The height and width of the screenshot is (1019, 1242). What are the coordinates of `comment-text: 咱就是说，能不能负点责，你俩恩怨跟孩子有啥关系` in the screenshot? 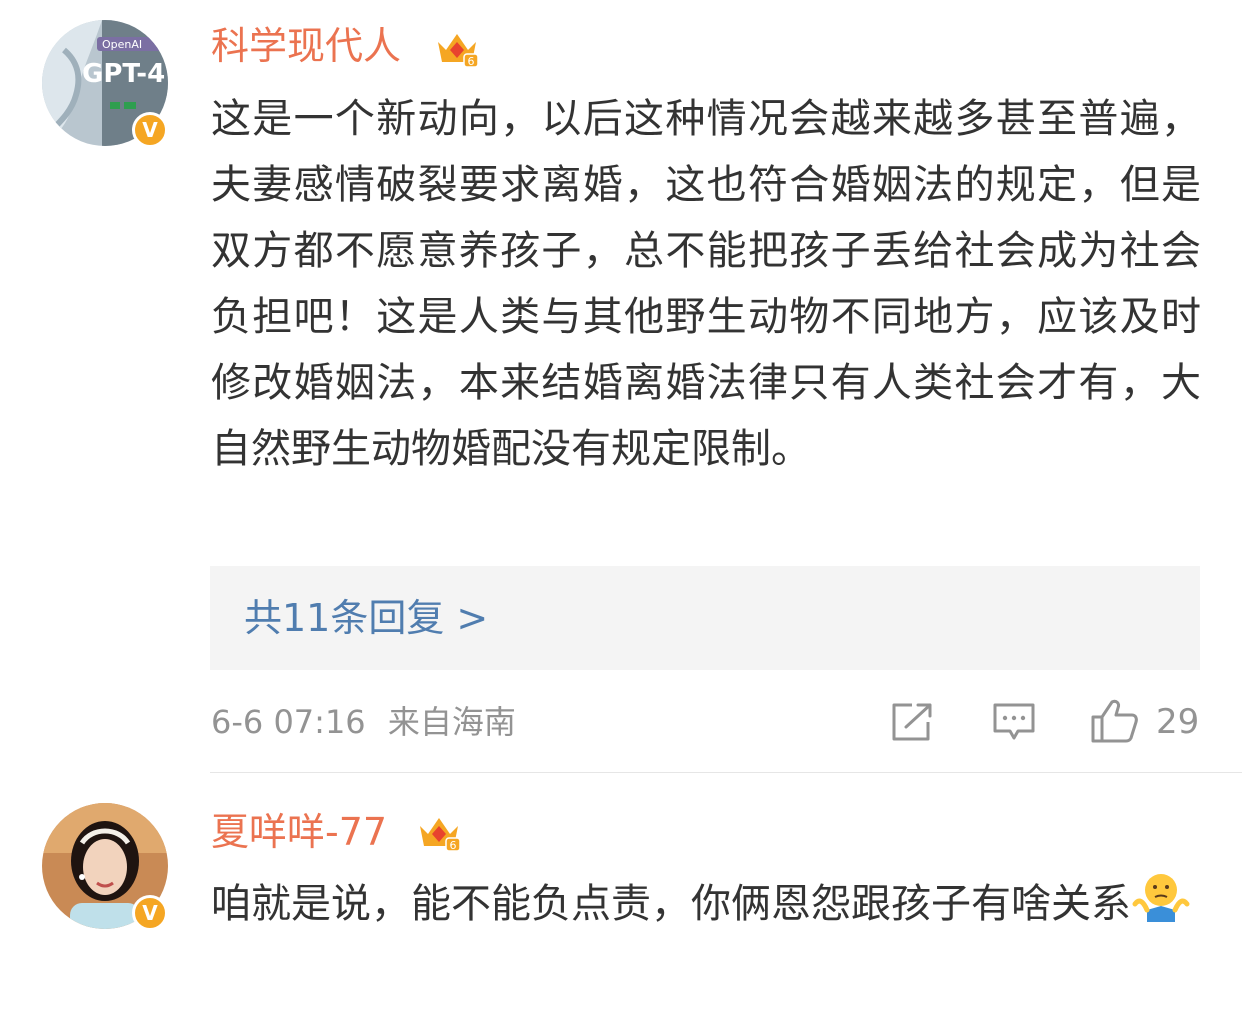 It's located at (706, 906).